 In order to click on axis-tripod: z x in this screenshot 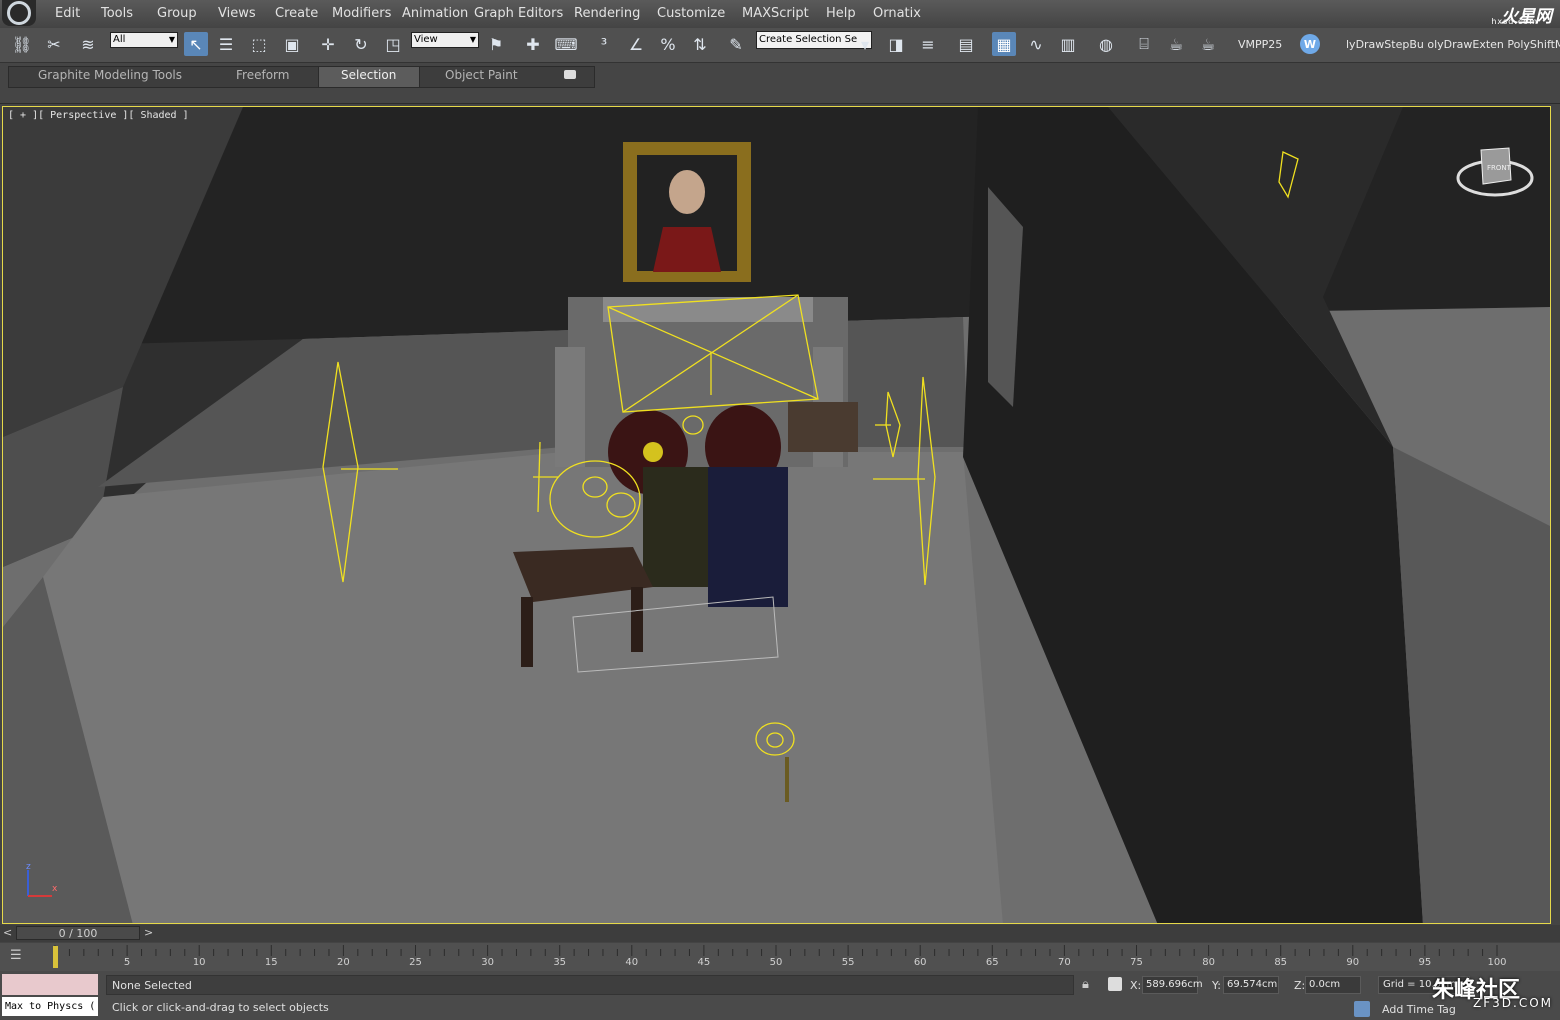, I will do `click(42, 879)`.